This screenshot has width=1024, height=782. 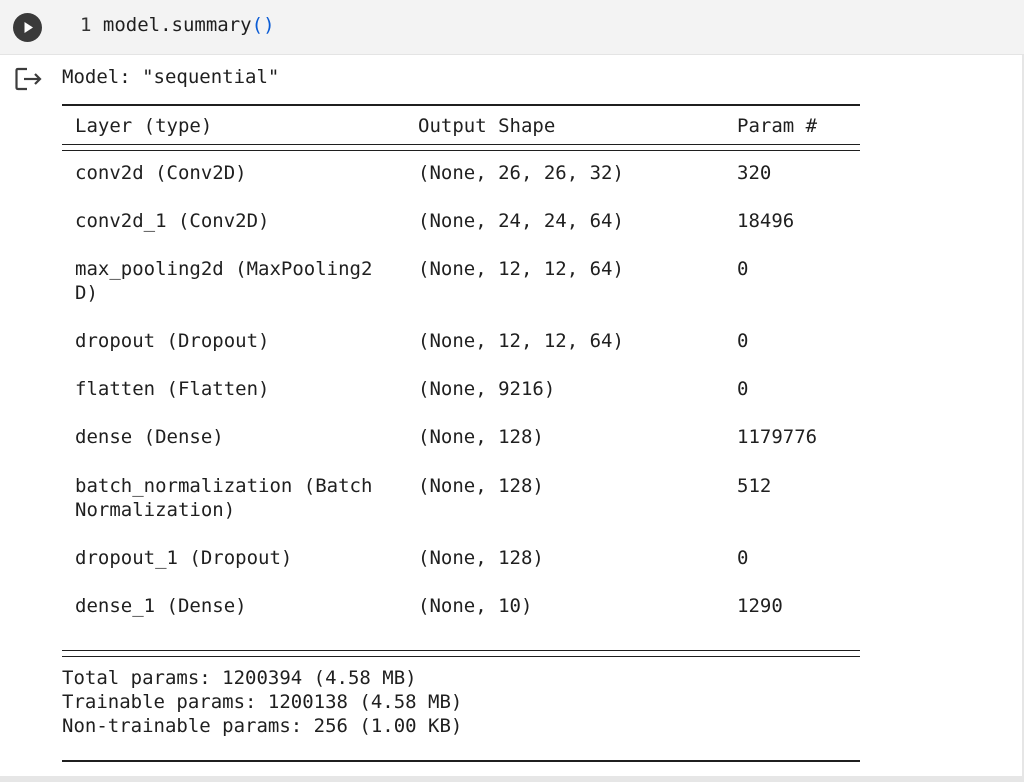 I want to click on code-line: 1 model.summary(), so click(x=177, y=25).